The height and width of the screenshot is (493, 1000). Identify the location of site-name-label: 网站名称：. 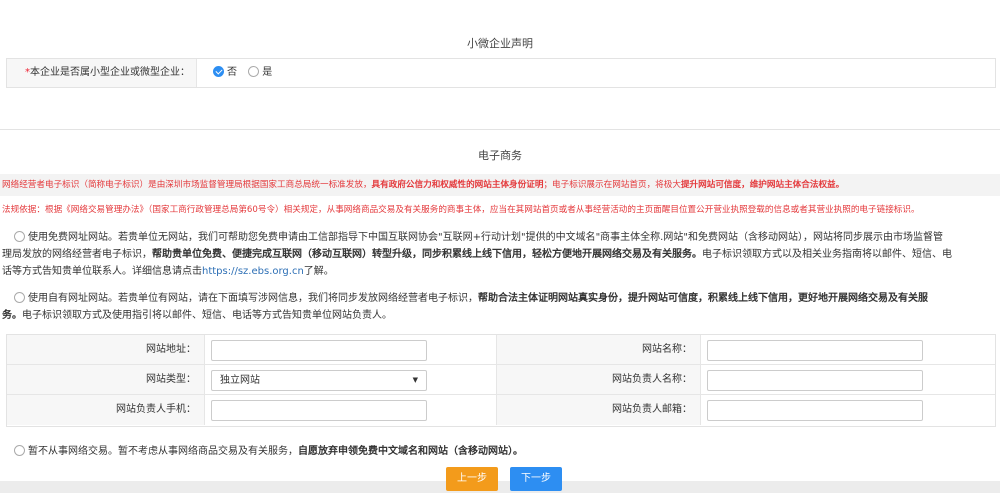
(599, 350).